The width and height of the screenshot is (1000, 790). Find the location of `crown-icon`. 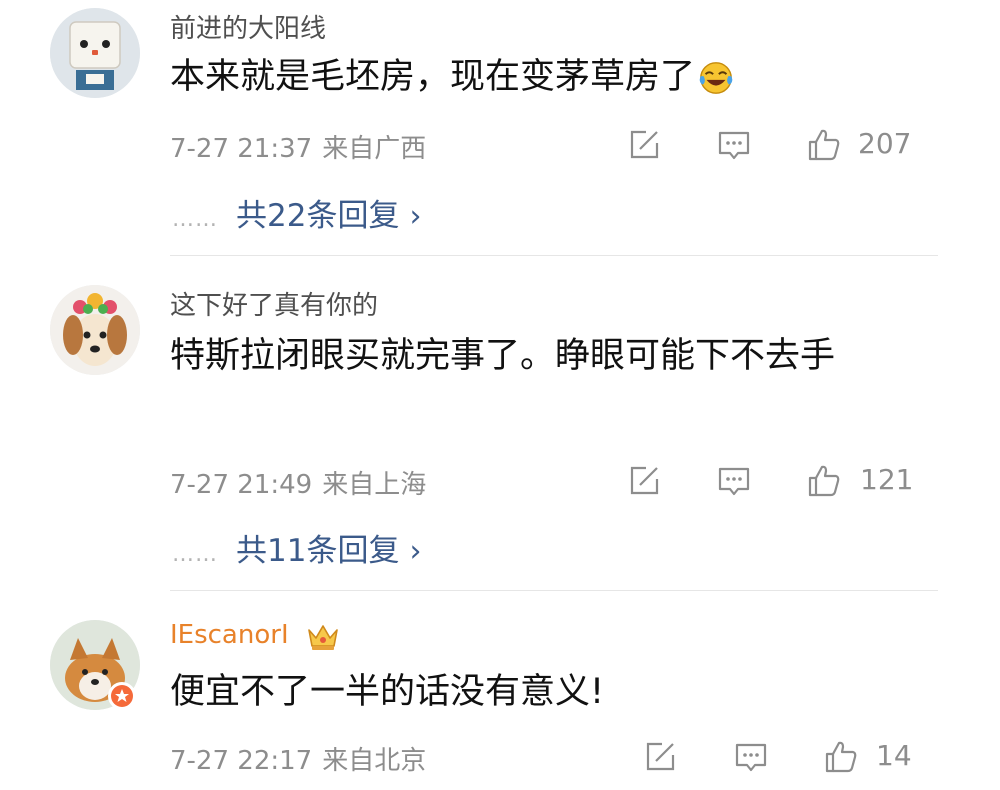

crown-icon is located at coordinates (323, 636).